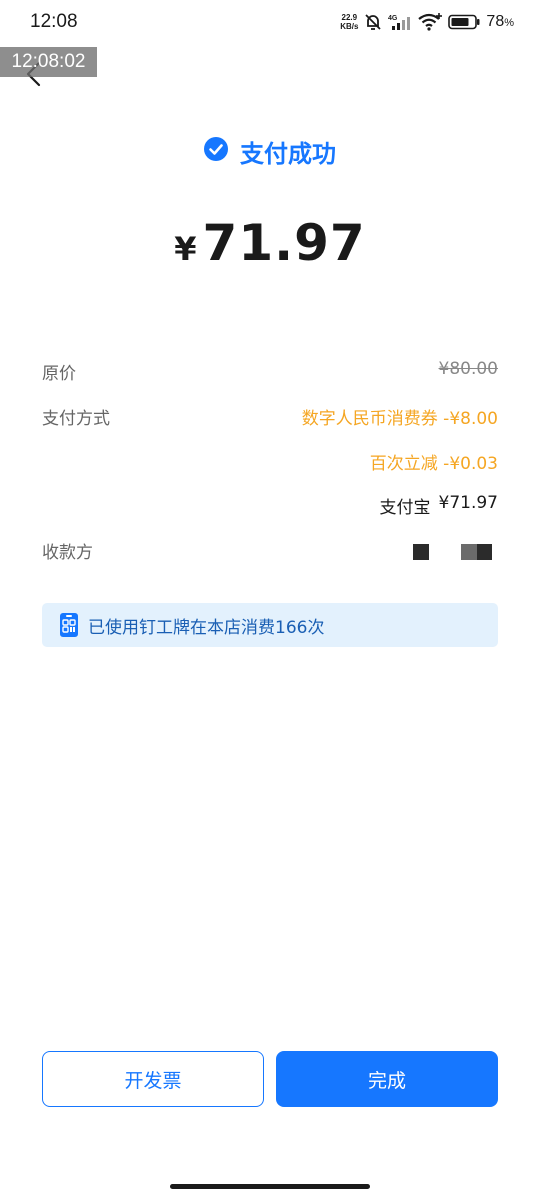  I want to click on badge-card-icon, so click(69, 625).